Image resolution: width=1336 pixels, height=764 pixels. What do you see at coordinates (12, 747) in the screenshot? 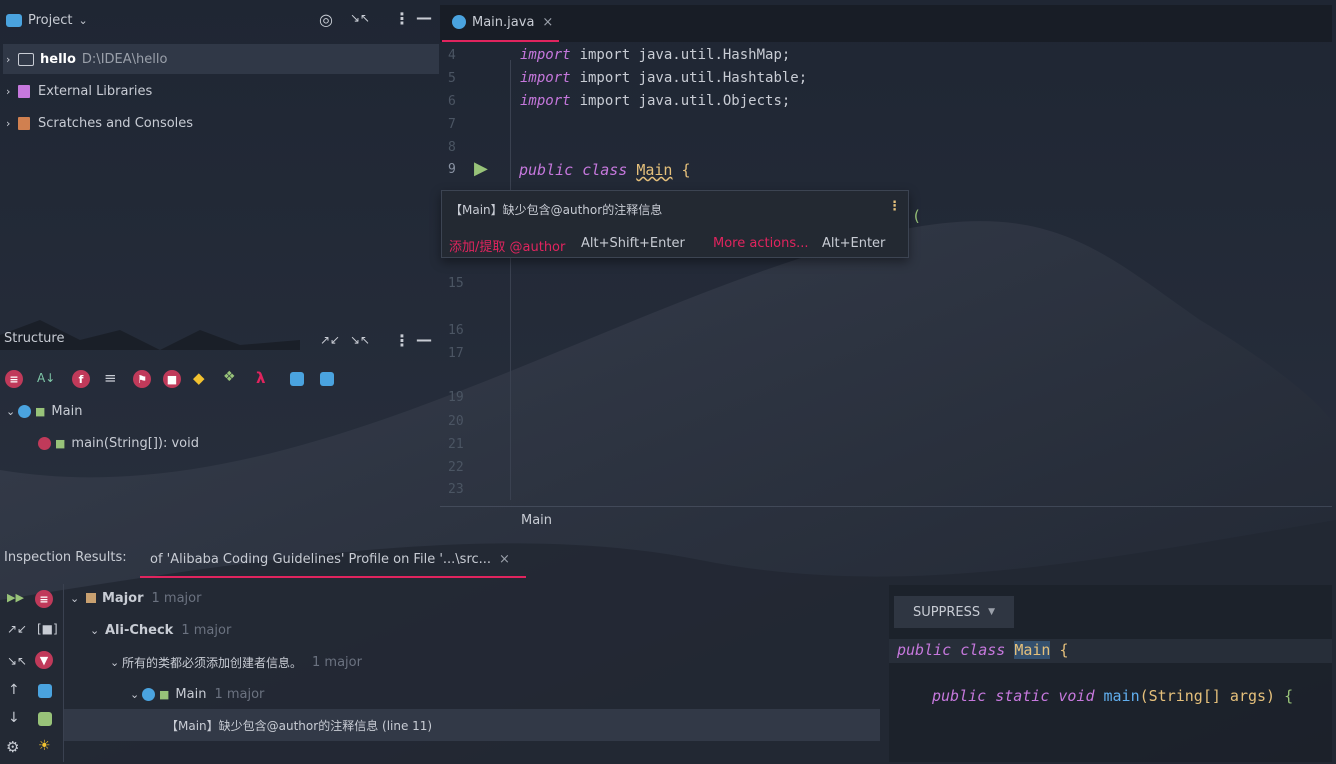
I see `gear-icon: ⚙` at bounding box center [12, 747].